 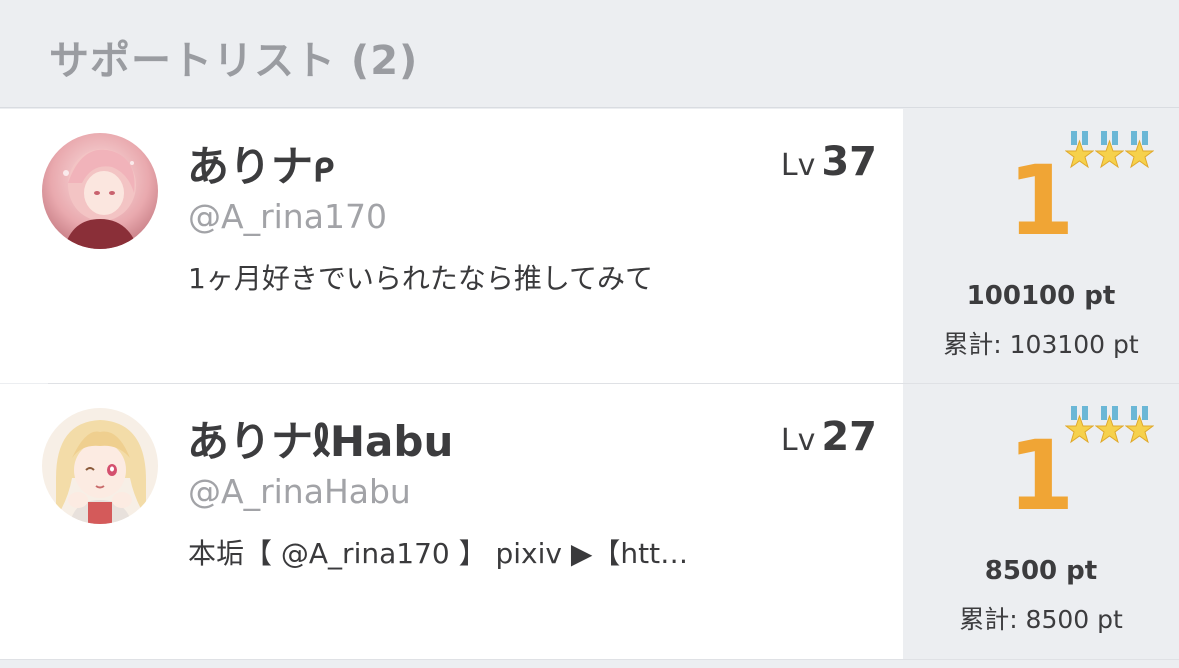 I want to click on rank-panel: 1 100100 pt 累計: 103100 pt, so click(x=1041, y=246).